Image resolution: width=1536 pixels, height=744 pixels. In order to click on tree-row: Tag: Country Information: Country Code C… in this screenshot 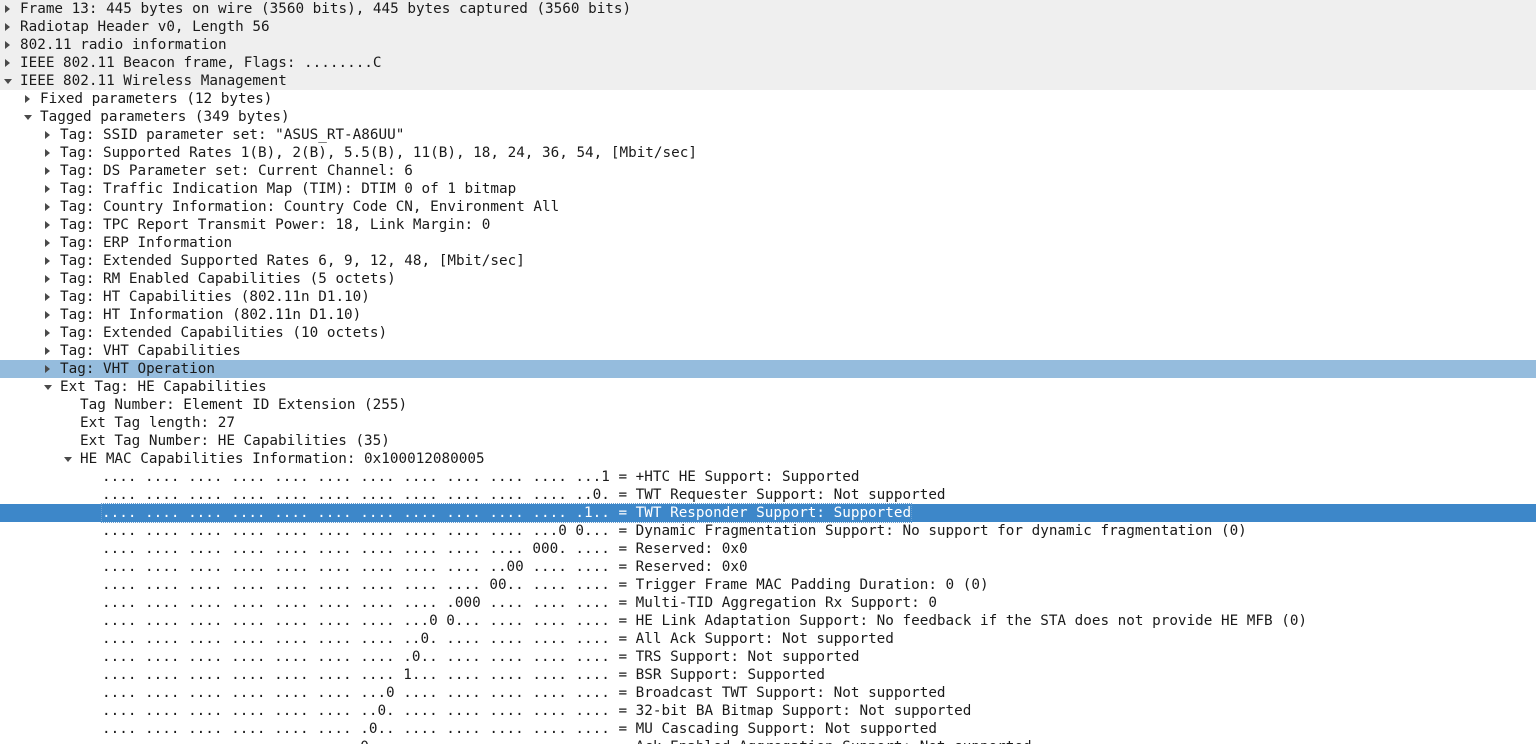, I will do `click(768, 207)`.